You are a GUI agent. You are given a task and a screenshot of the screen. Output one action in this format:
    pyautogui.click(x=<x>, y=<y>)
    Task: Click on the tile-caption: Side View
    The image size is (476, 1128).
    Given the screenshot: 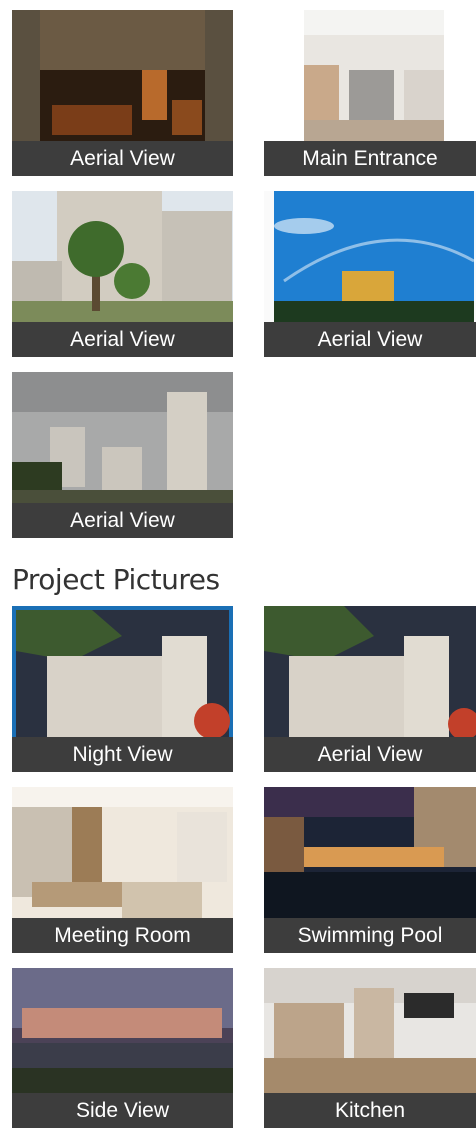 What is the action you would take?
    pyautogui.click(x=122, y=1110)
    